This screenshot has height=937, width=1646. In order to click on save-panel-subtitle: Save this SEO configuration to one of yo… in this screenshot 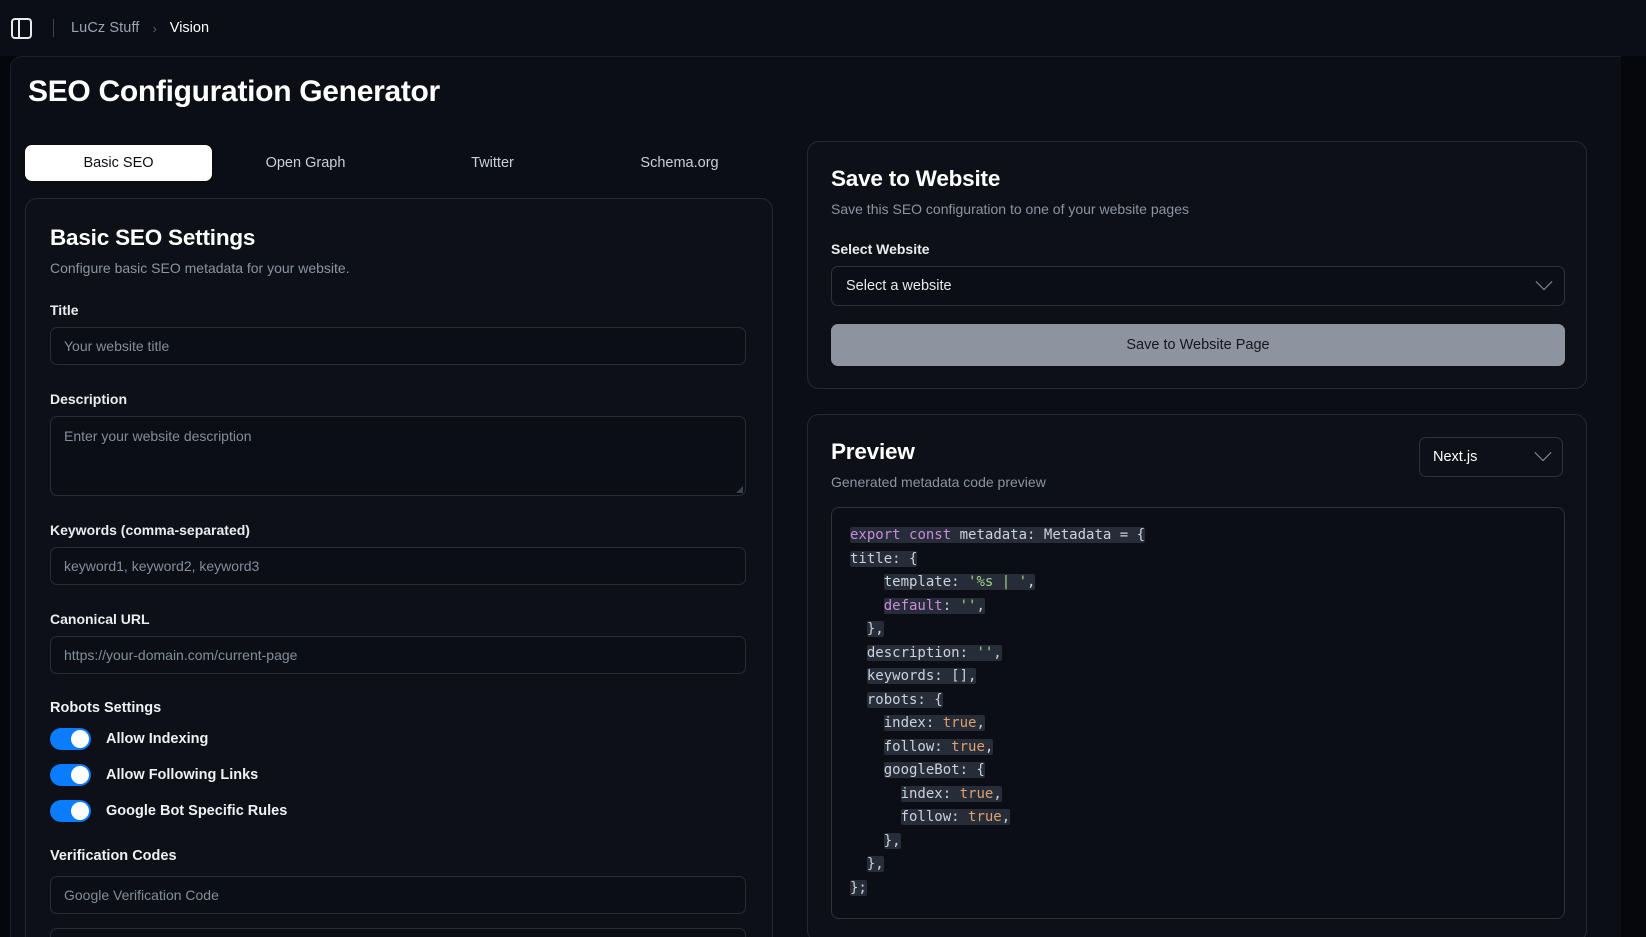, I will do `click(1010, 209)`.